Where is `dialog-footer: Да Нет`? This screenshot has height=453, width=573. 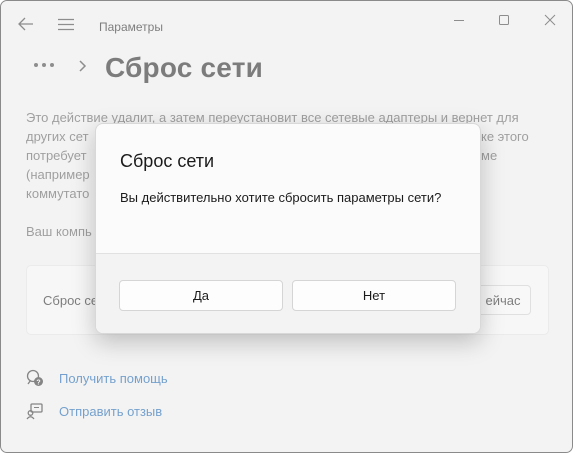 dialog-footer: Да Нет is located at coordinates (288, 293).